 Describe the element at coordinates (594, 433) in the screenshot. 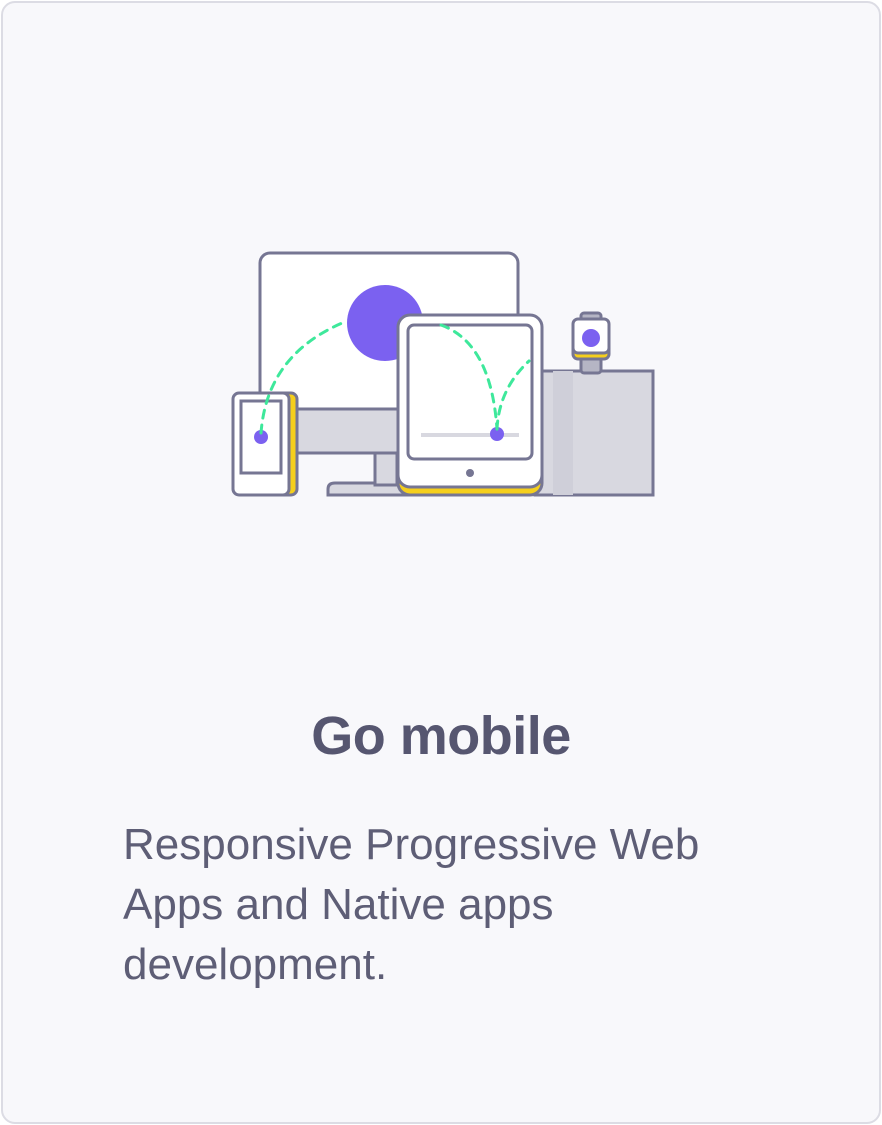

I see `gray-box` at that location.